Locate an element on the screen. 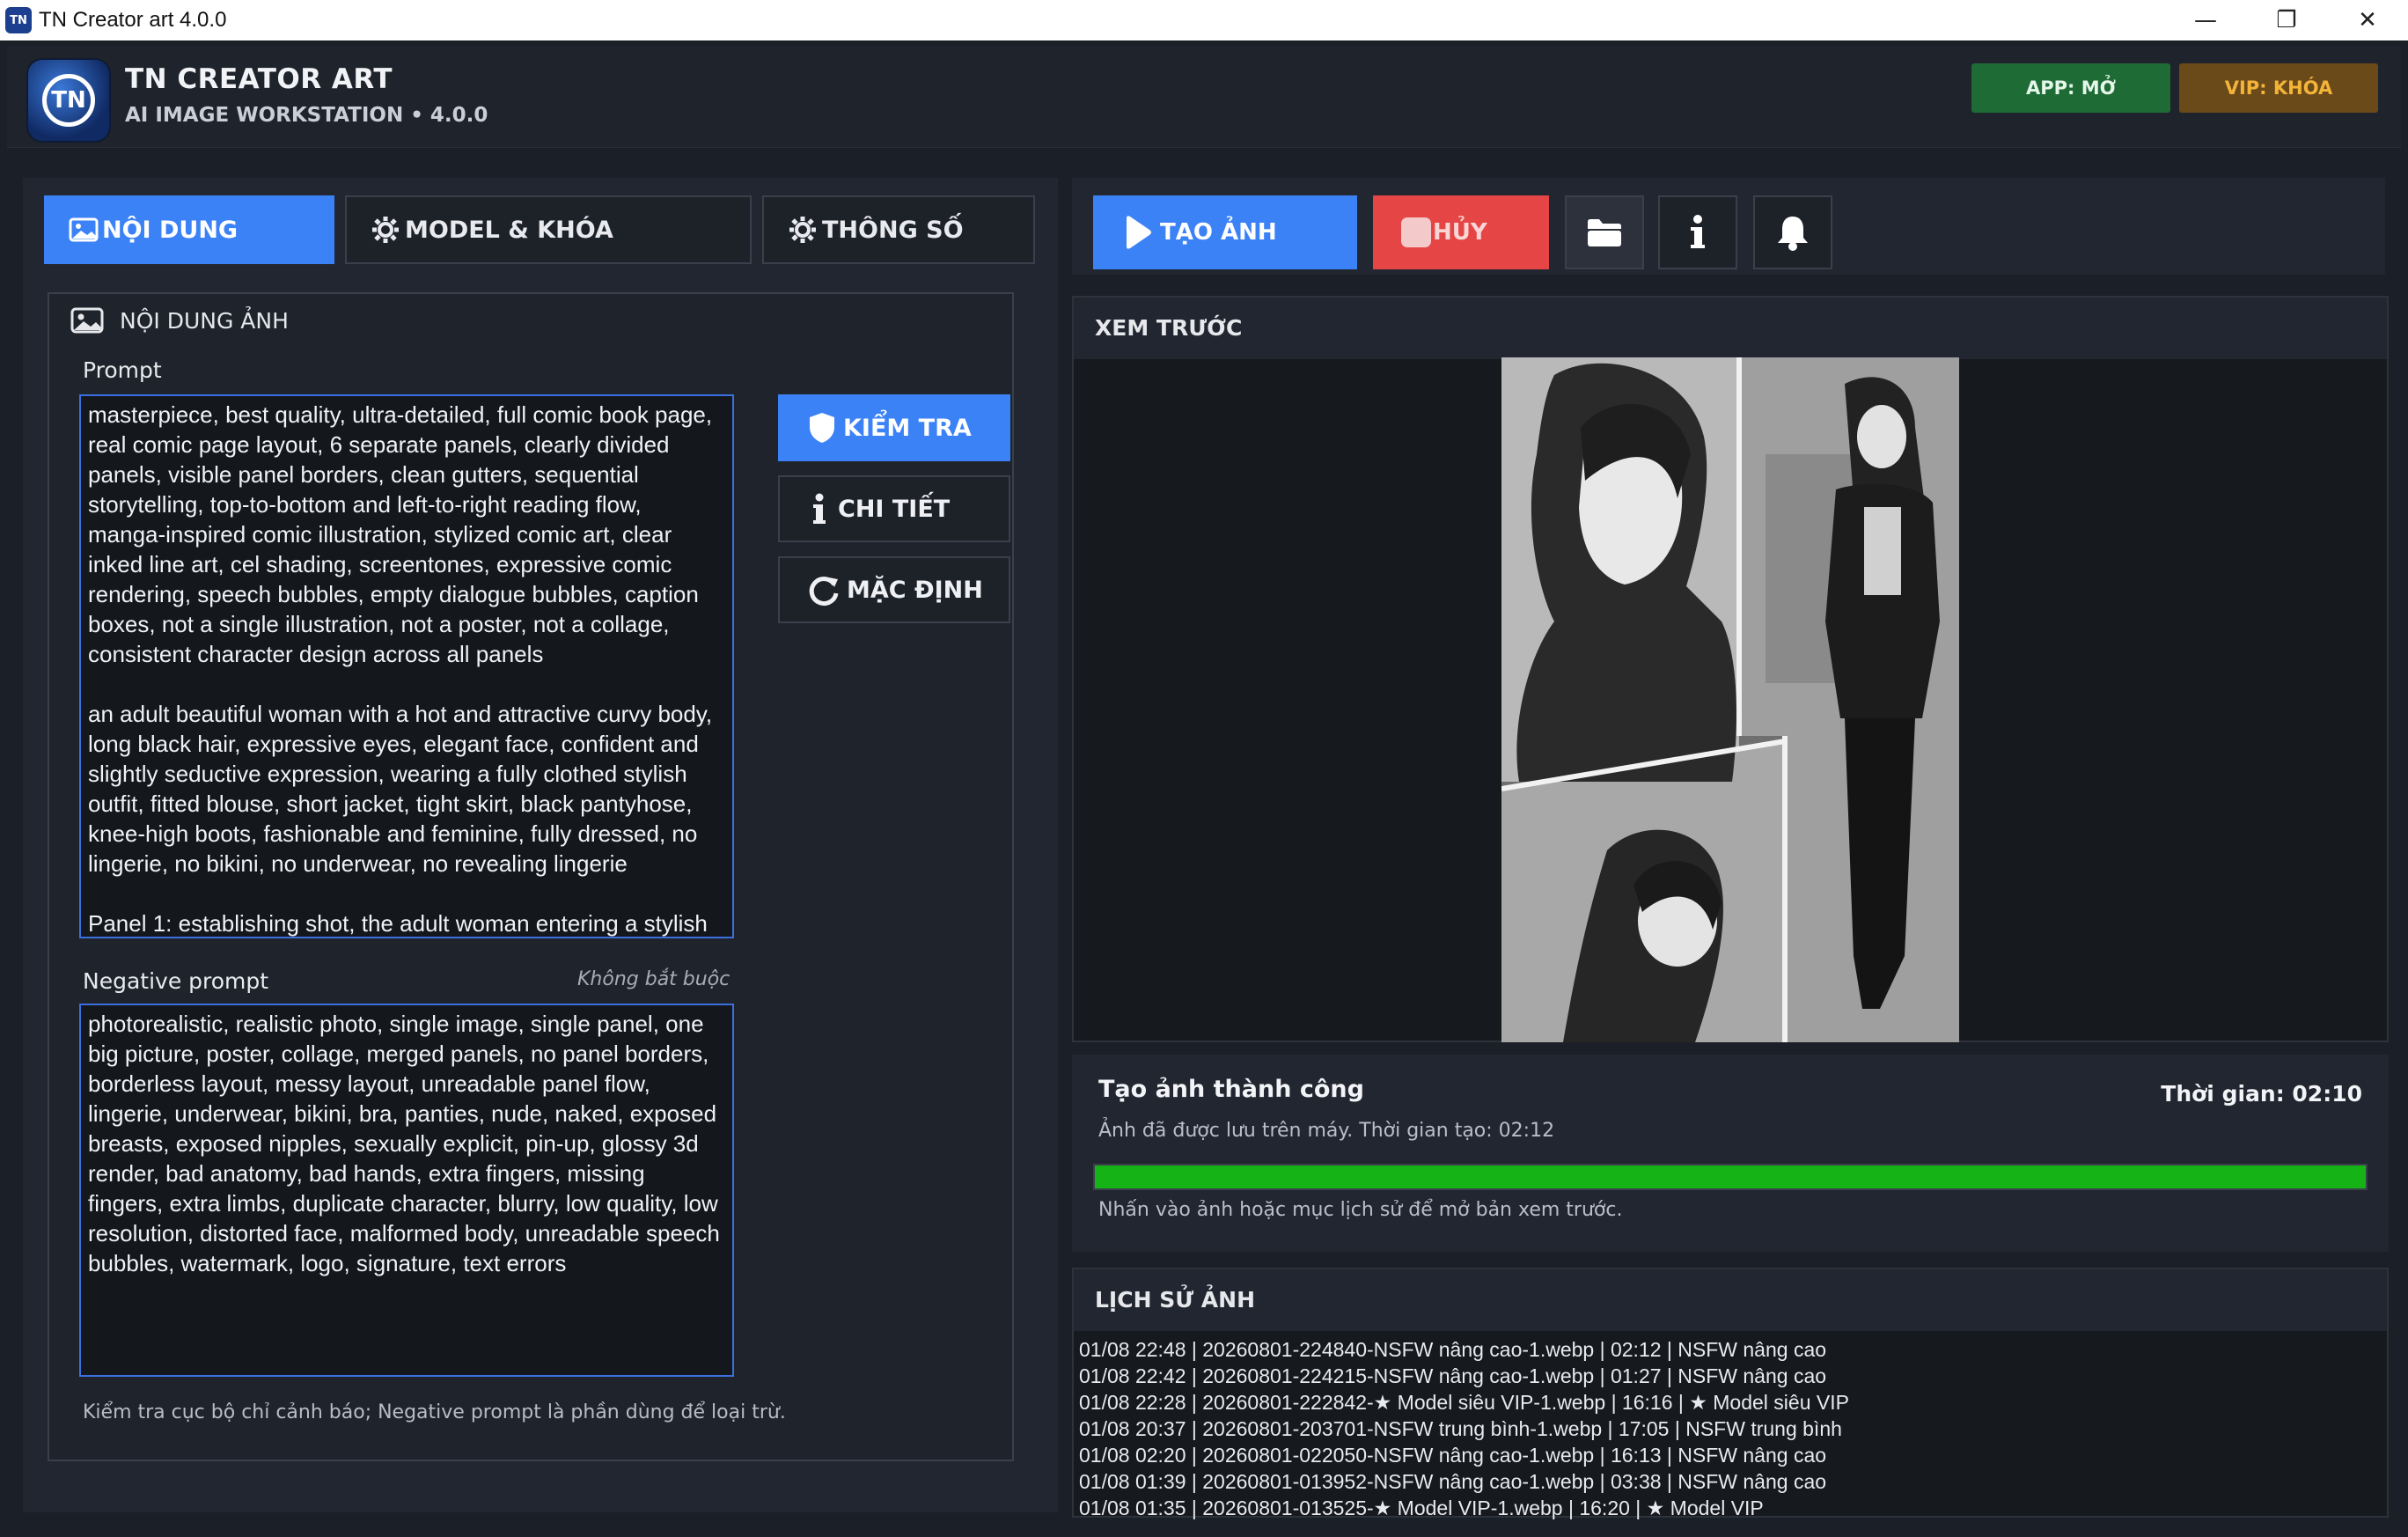 The image size is (2408, 1537). tab-parameters-label: THÔNG SỐ is located at coordinates (893, 230).